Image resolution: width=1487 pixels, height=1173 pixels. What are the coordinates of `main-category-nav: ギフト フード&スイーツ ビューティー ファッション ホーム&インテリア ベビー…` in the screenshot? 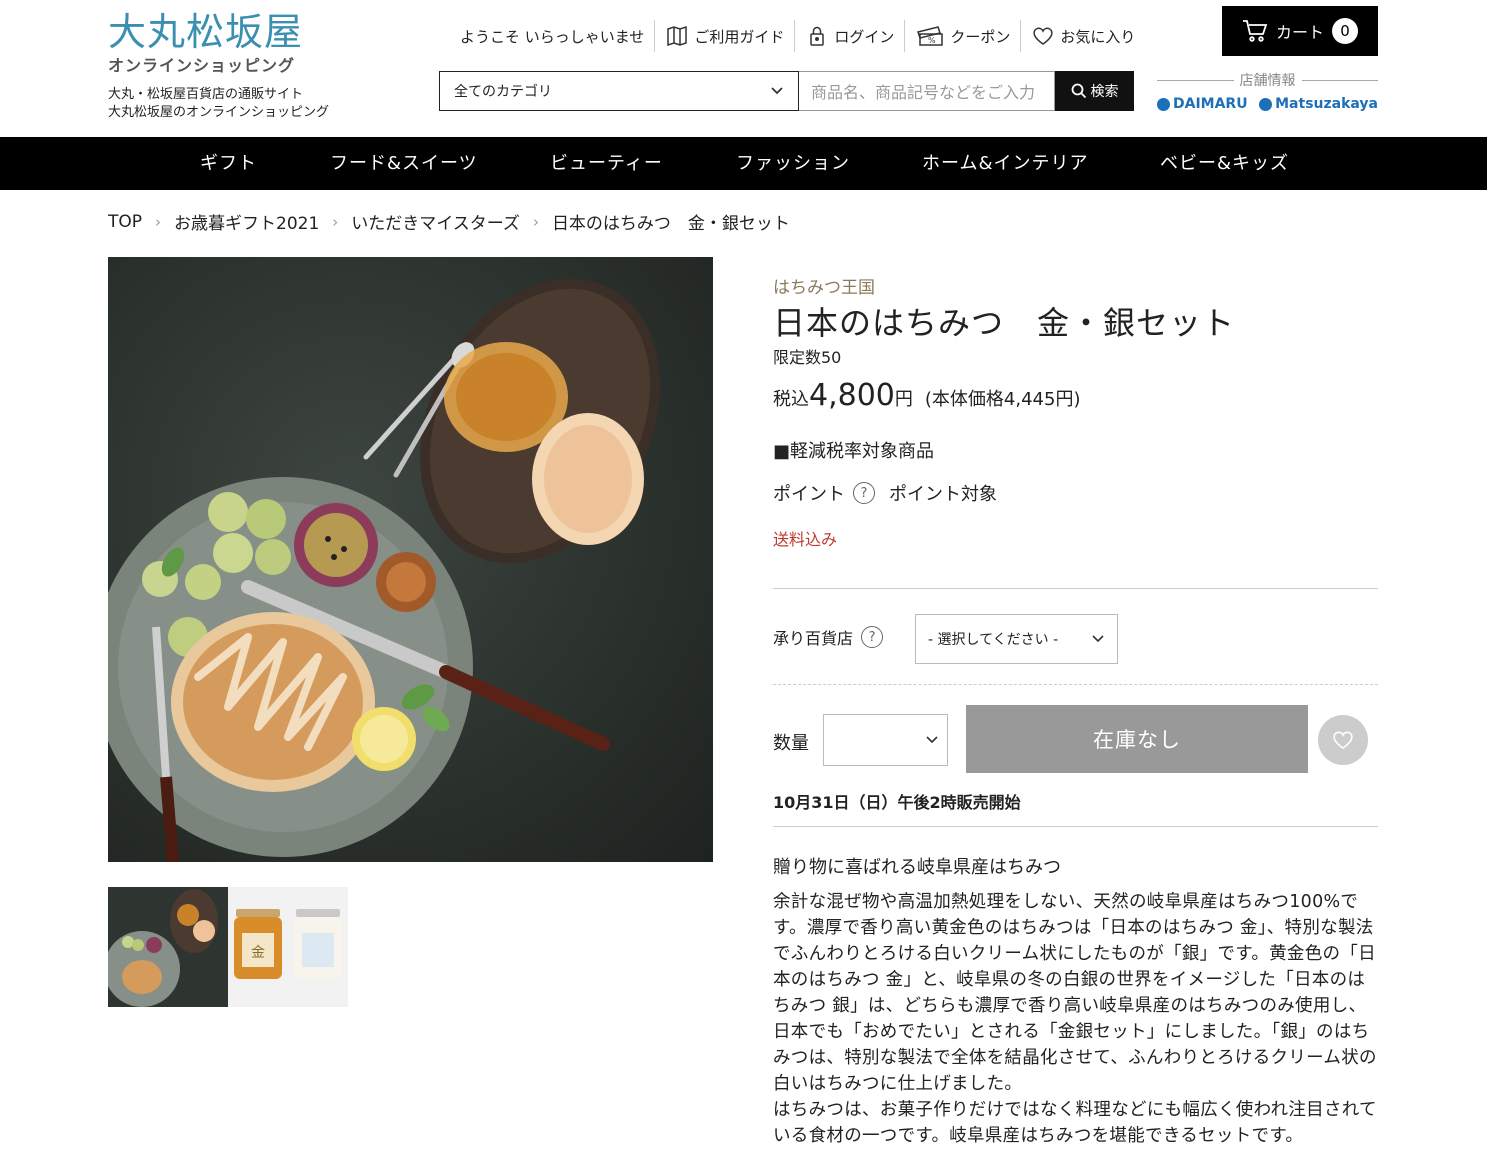 It's located at (743, 163).